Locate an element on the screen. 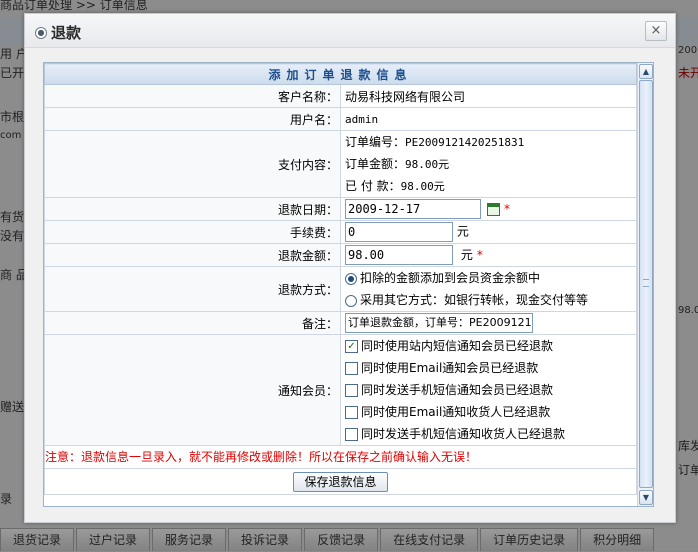 The image size is (698, 552). radio-icon is located at coordinates (351, 300).